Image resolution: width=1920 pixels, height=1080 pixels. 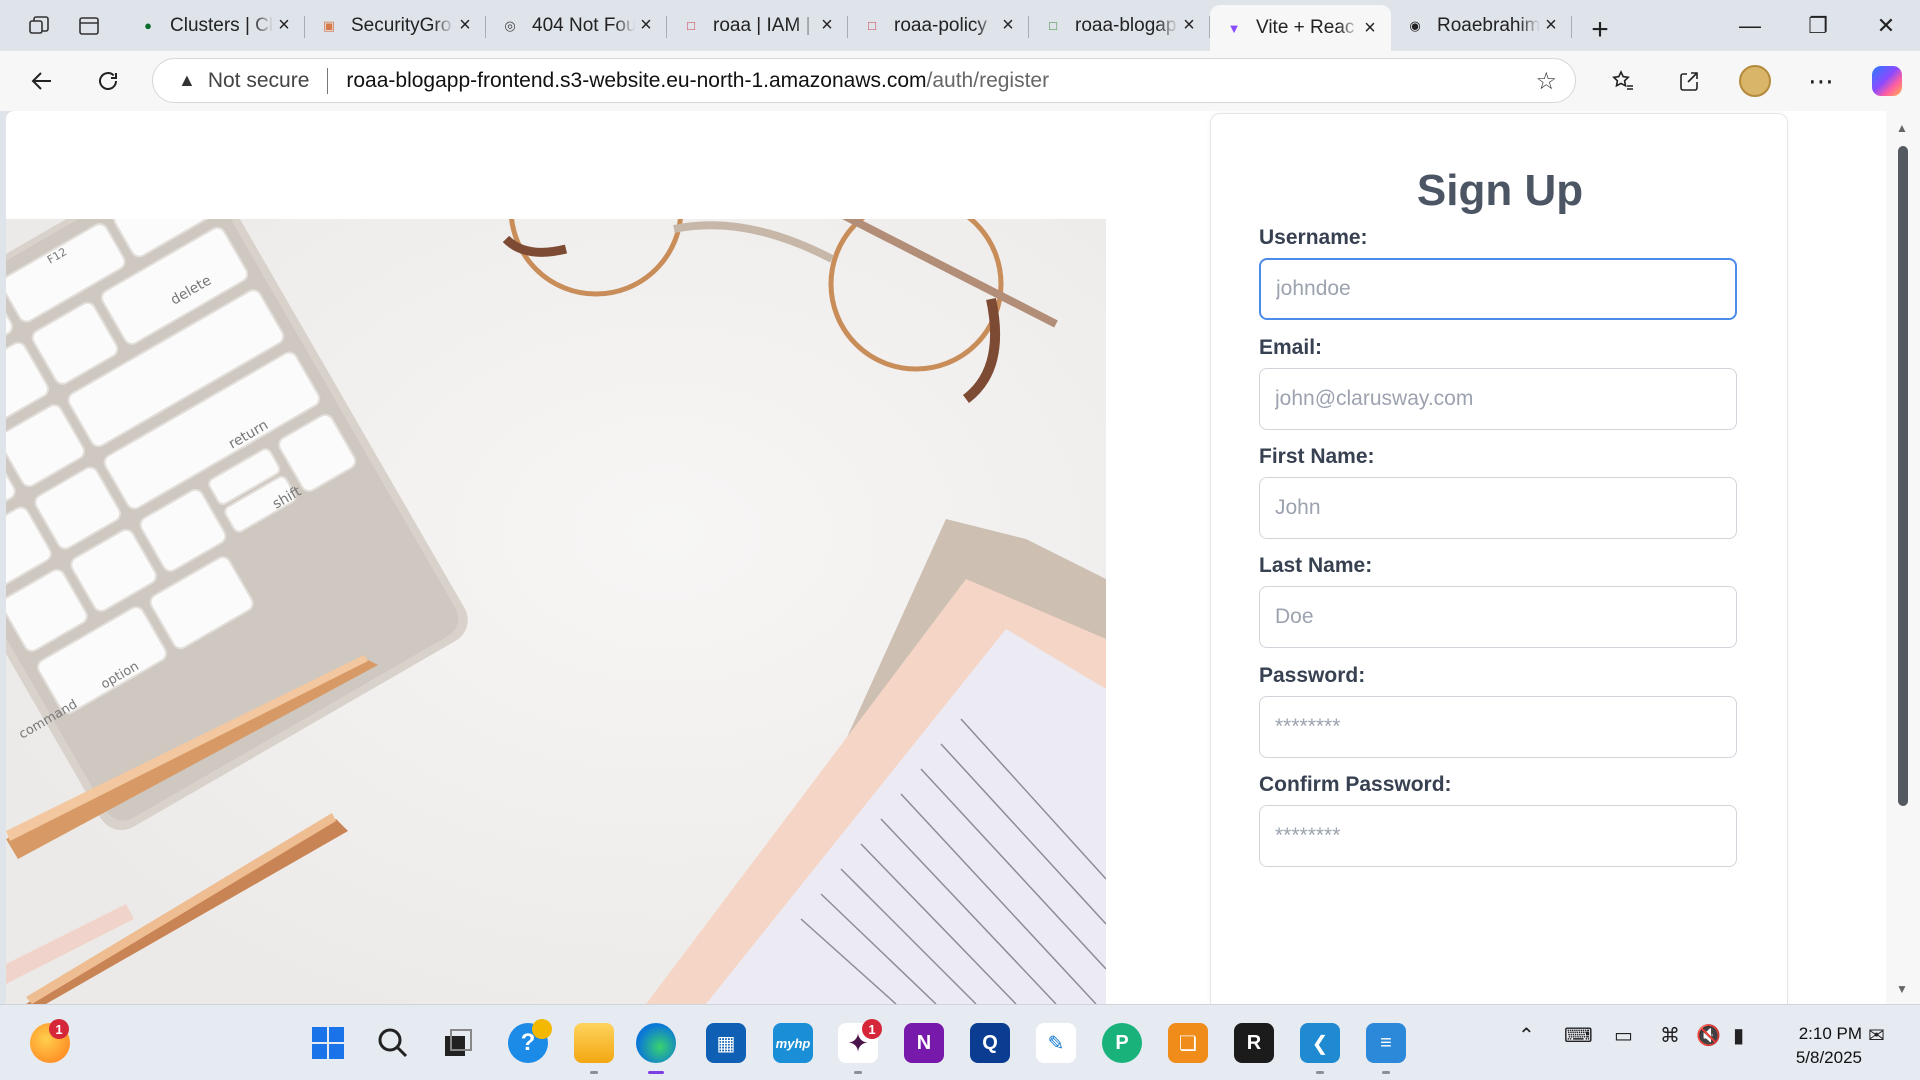 I want to click on refresh-button, so click(x=108, y=81).